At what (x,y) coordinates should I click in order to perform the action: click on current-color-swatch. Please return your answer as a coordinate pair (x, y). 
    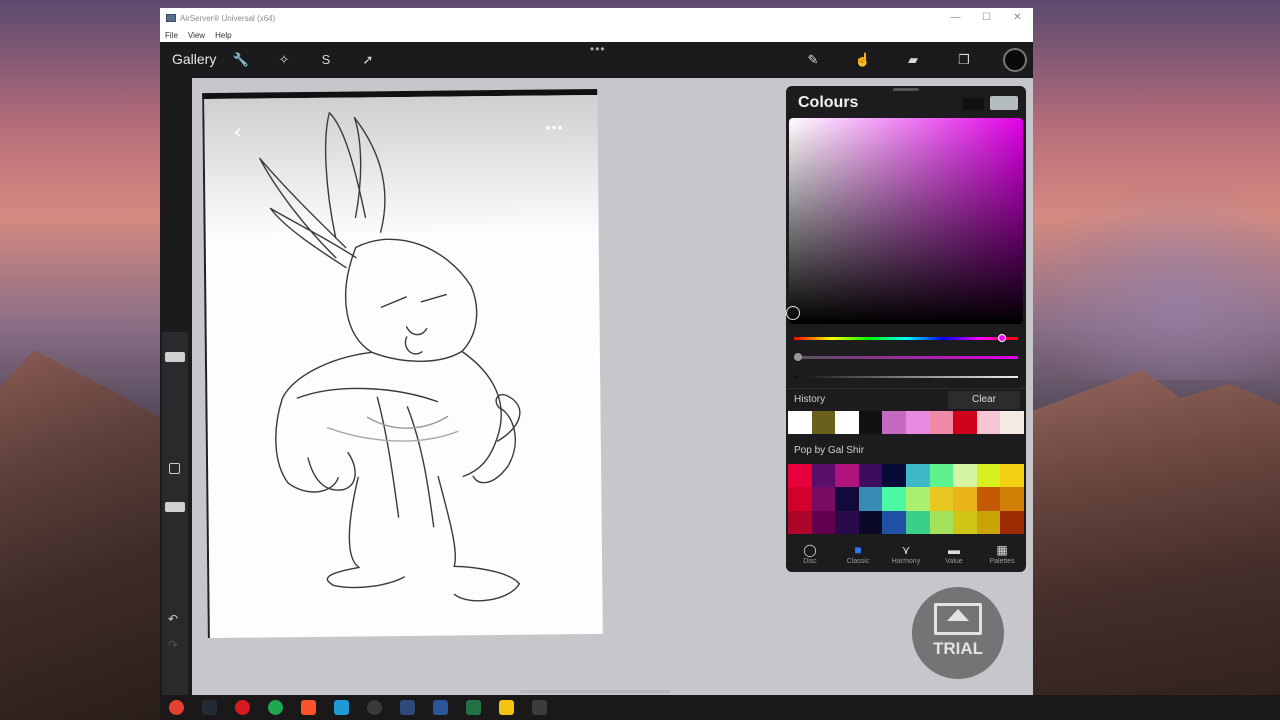
    Looking at the image, I should click on (1004, 103).